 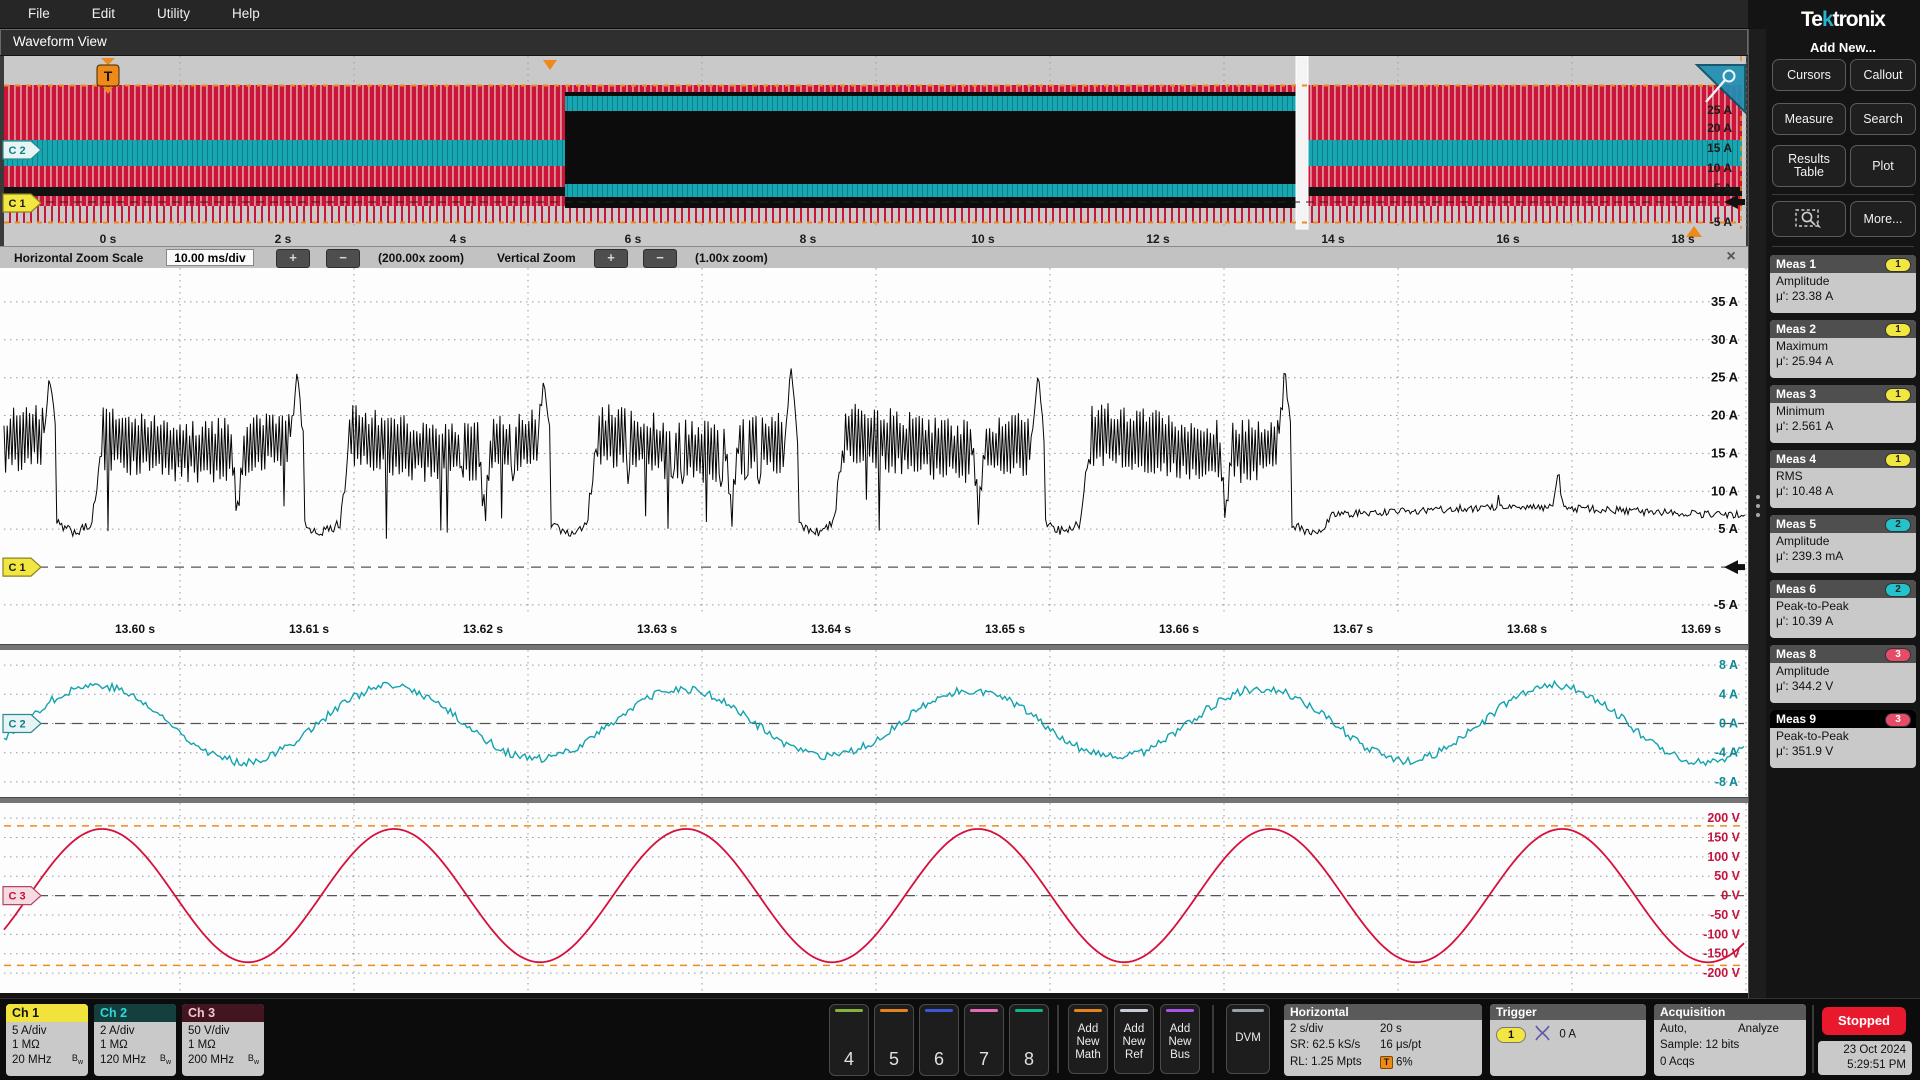 I want to click on cursors-button: Cursors, so click(x=1809, y=75).